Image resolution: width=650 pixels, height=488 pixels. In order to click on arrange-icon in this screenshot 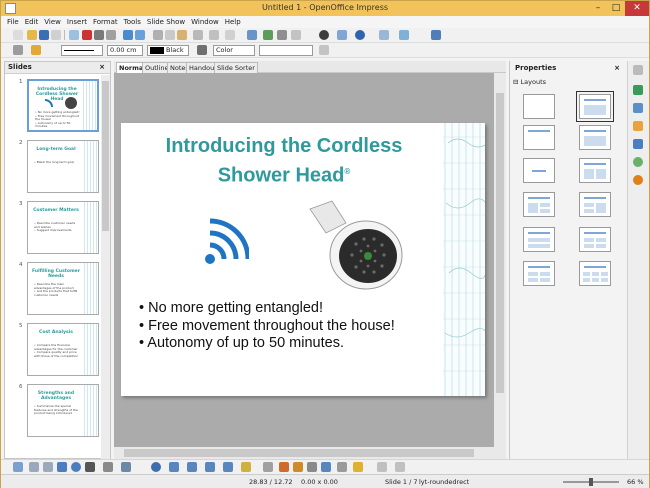, I will do `click(400, 467)`.